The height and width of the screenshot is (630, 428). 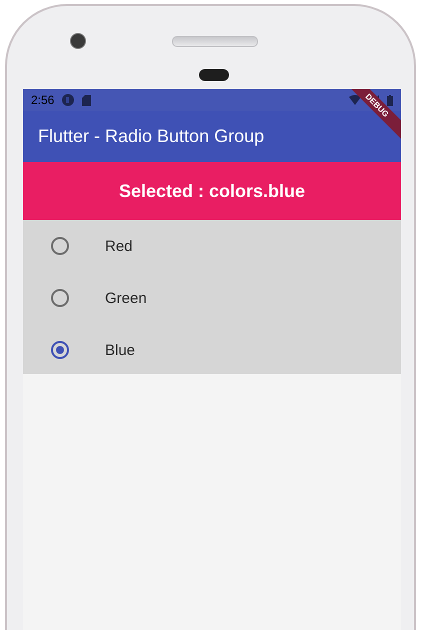 What do you see at coordinates (68, 100) in the screenshot?
I see `app-notification-icon` at bounding box center [68, 100].